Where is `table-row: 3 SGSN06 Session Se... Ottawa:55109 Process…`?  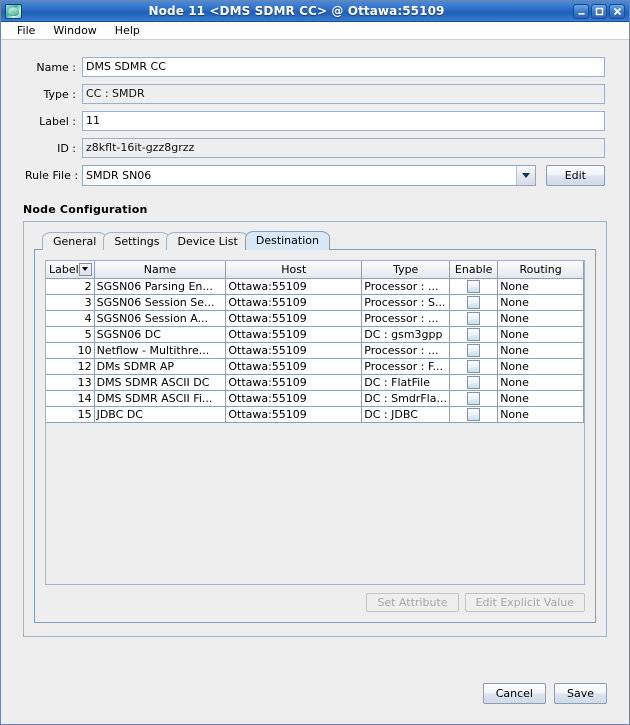
table-row: 3 SGSN06 Session Se... Ottawa:55109 Process… is located at coordinates (315, 302).